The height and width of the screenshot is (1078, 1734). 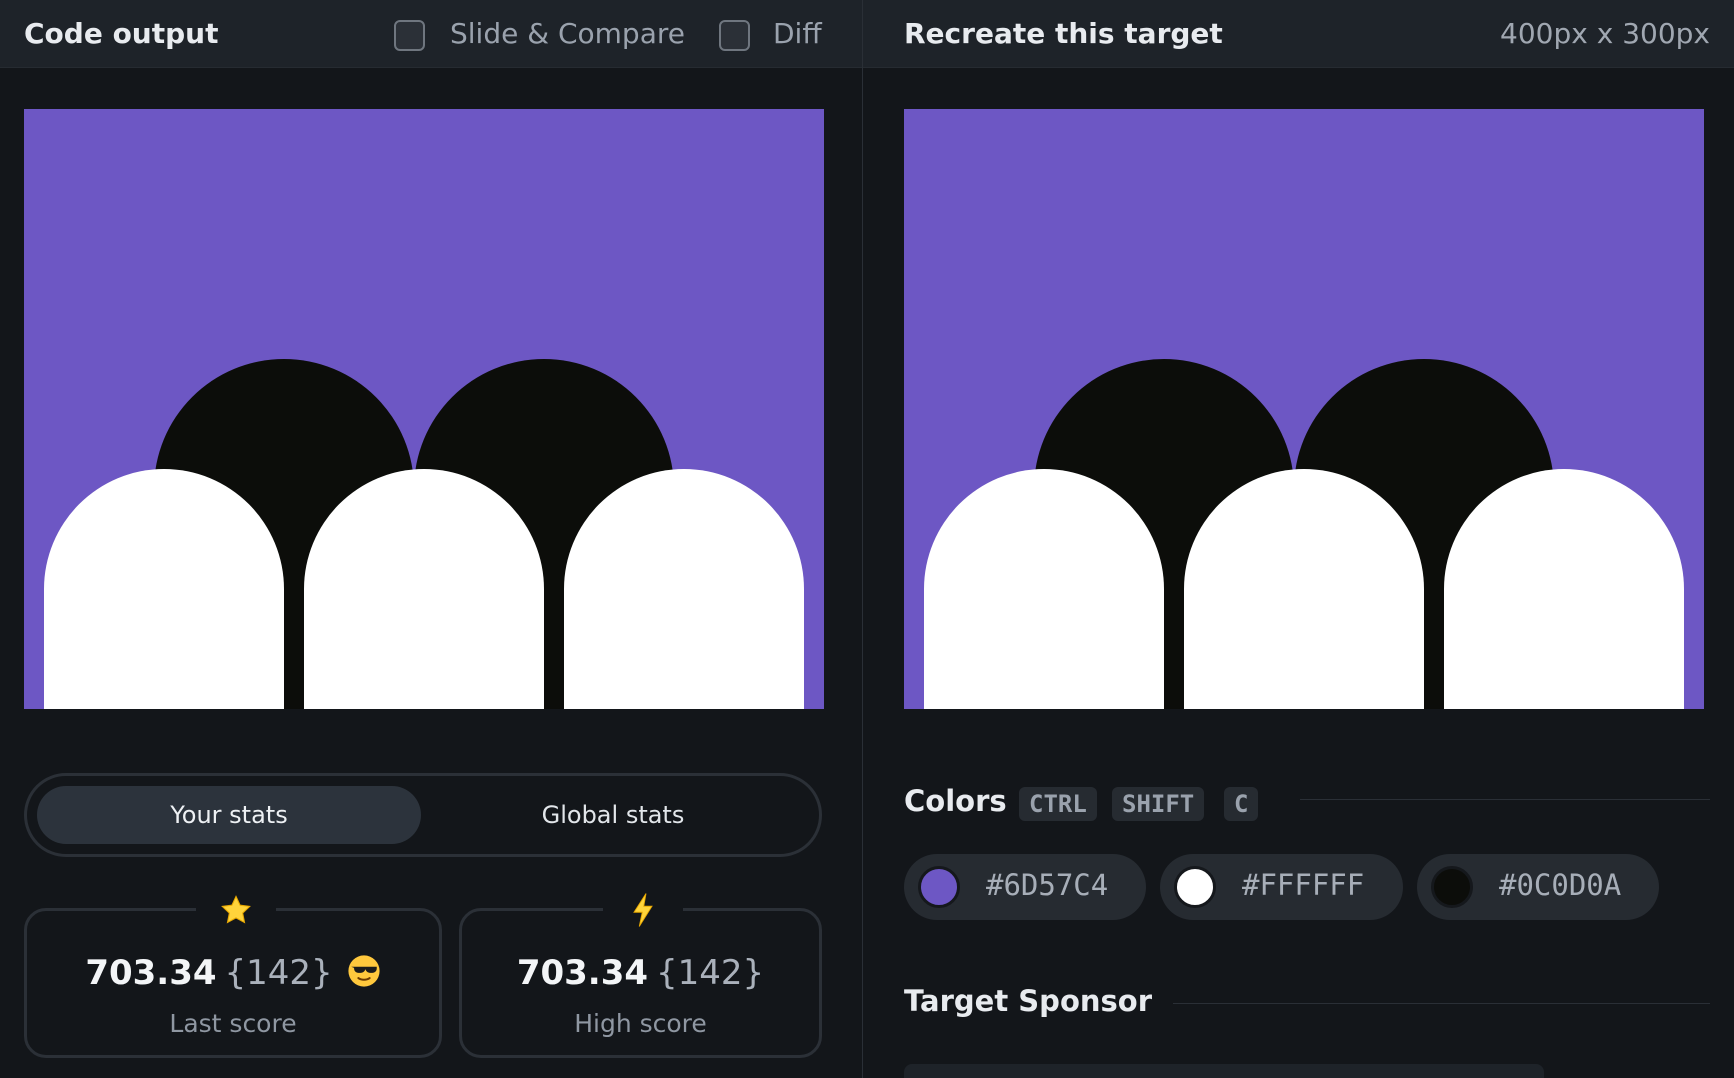 I want to click on stats-toggle: Your stats Global stats, so click(x=423, y=815).